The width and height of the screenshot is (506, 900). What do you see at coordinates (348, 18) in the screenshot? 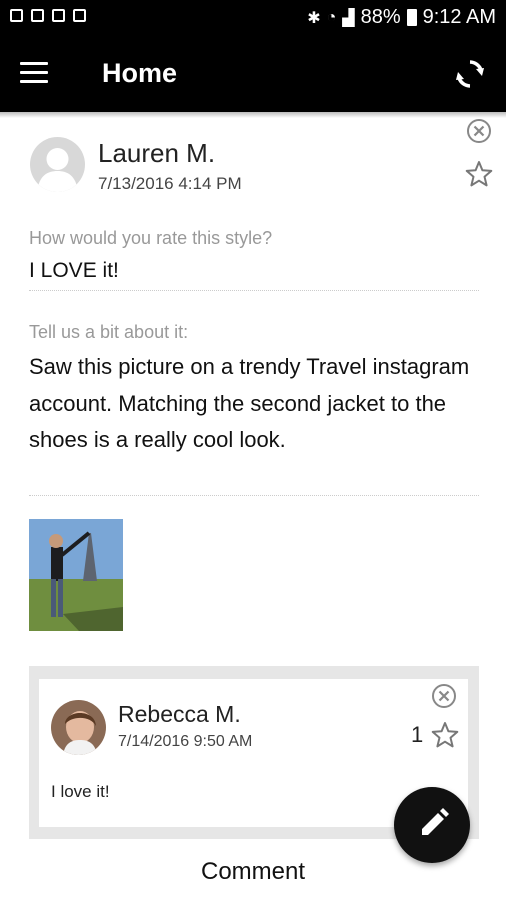
I see `signal-icon: ▟` at bounding box center [348, 18].